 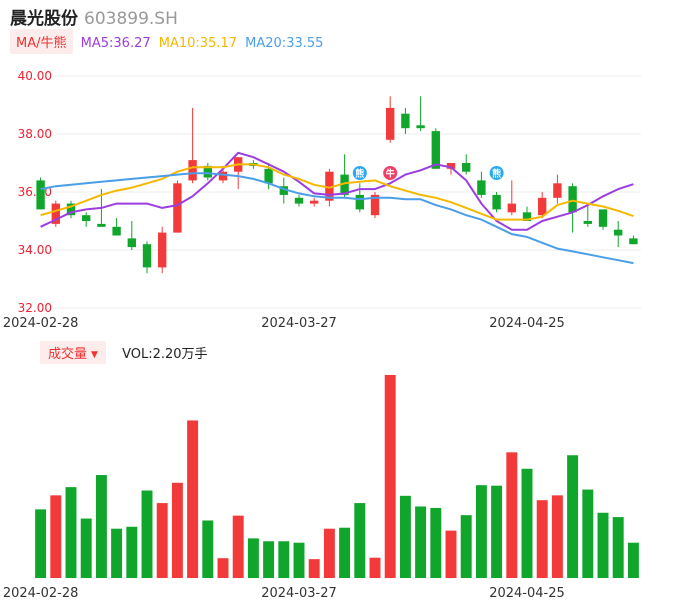 What do you see at coordinates (35, 134) in the screenshot?
I see `price-tick-label: 38.00` at bounding box center [35, 134].